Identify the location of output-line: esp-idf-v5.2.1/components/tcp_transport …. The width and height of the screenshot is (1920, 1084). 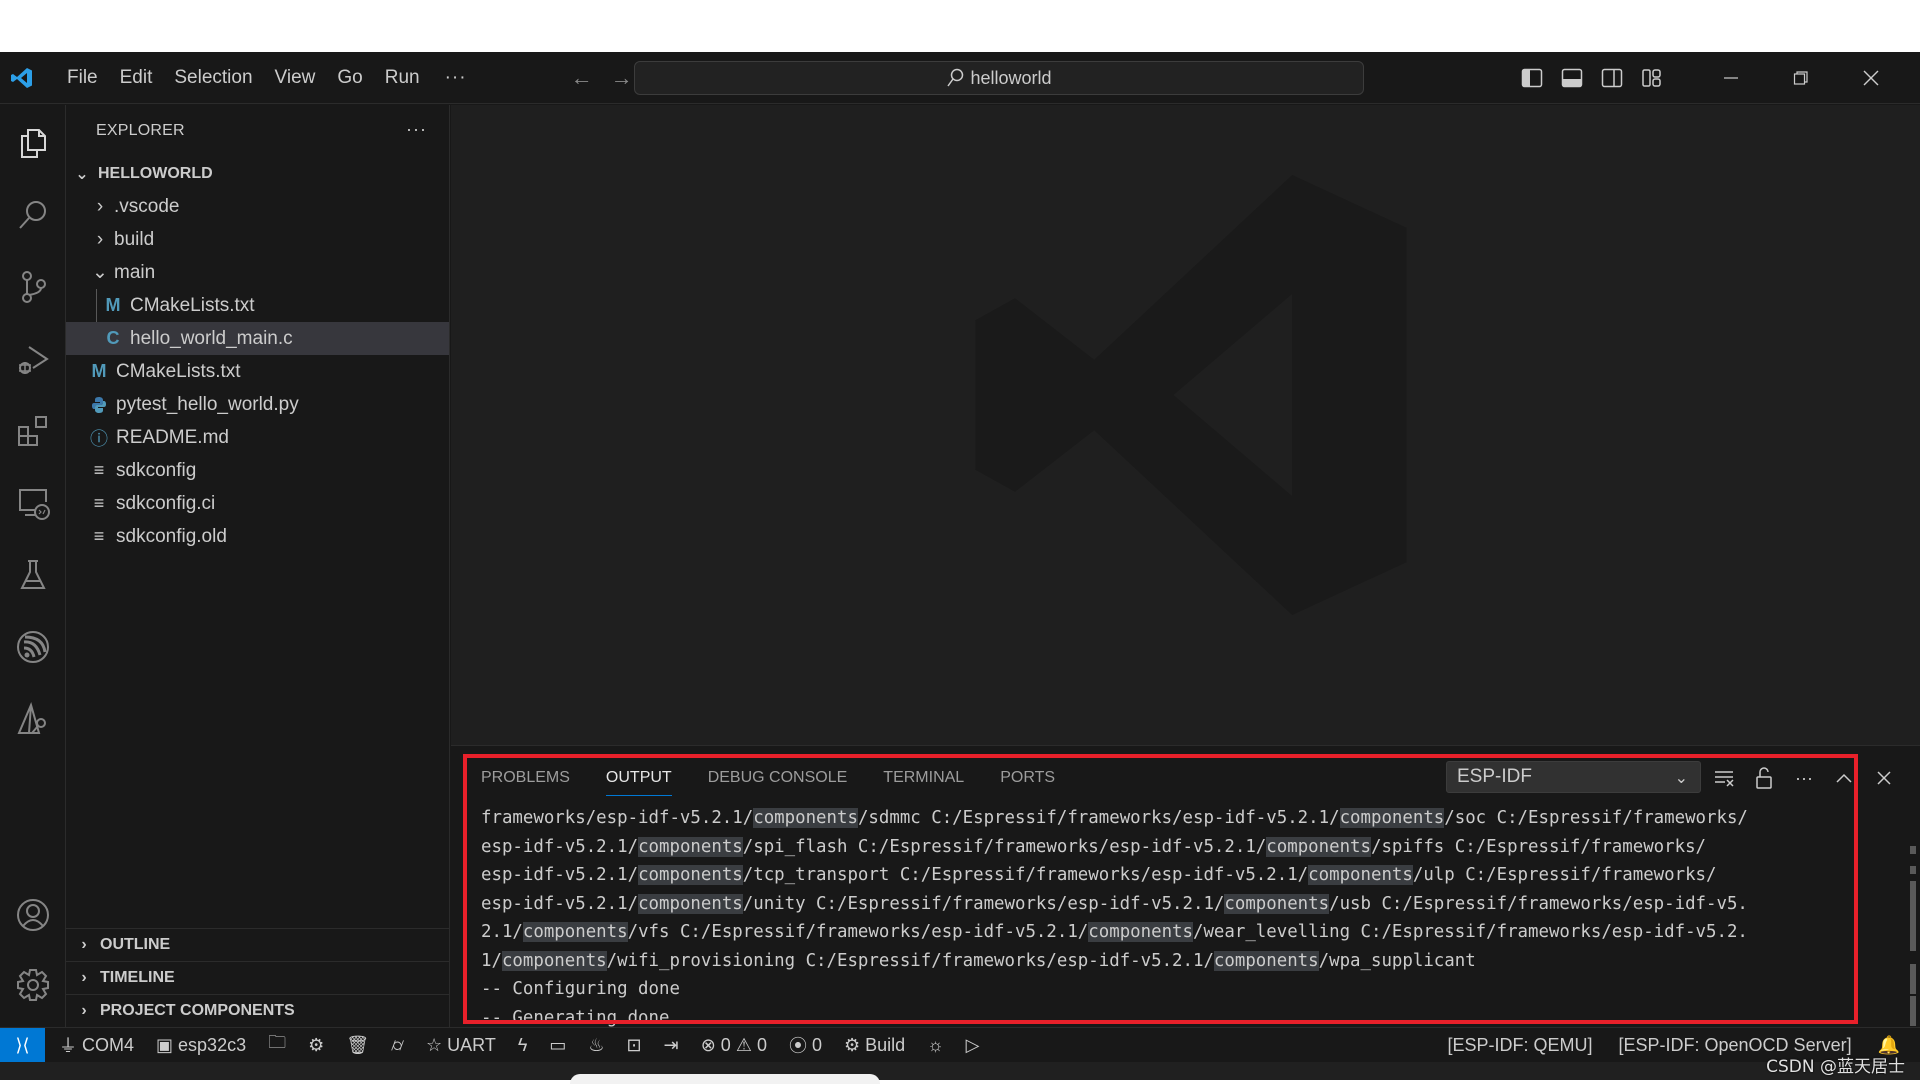
(1181, 875).